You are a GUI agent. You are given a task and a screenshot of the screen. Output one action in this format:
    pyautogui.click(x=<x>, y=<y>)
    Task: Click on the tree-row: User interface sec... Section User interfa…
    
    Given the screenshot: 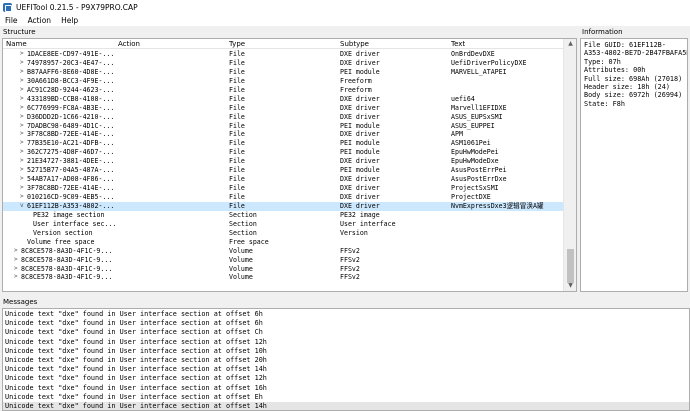 What is the action you would take?
    pyautogui.click(x=283, y=224)
    